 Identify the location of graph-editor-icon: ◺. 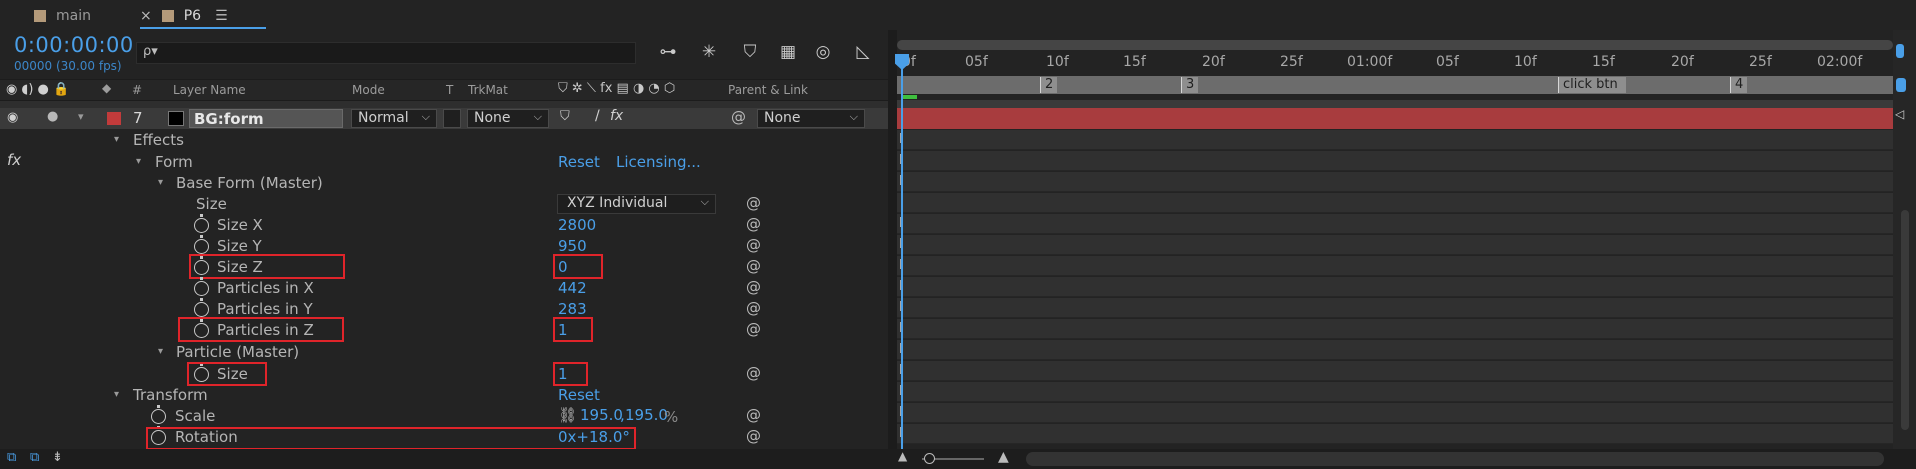
(863, 53).